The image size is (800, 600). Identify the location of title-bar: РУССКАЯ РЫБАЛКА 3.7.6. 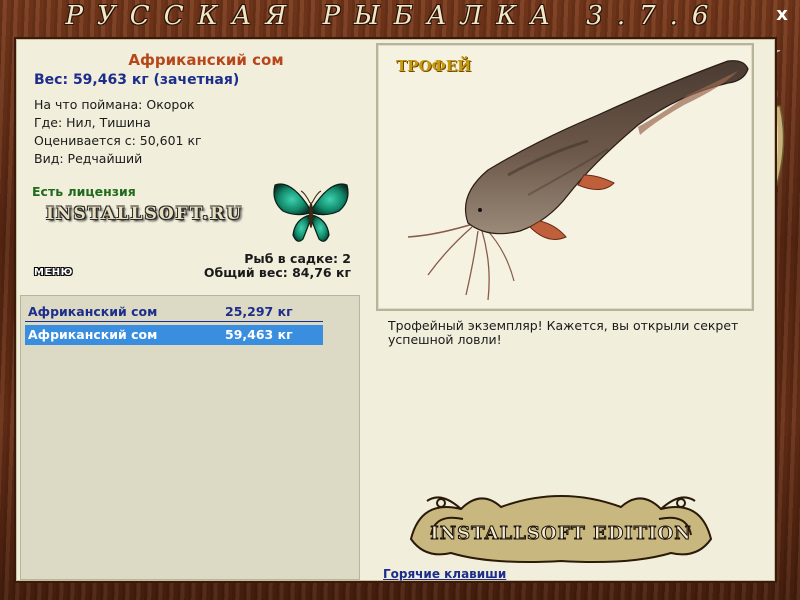
(400, 16).